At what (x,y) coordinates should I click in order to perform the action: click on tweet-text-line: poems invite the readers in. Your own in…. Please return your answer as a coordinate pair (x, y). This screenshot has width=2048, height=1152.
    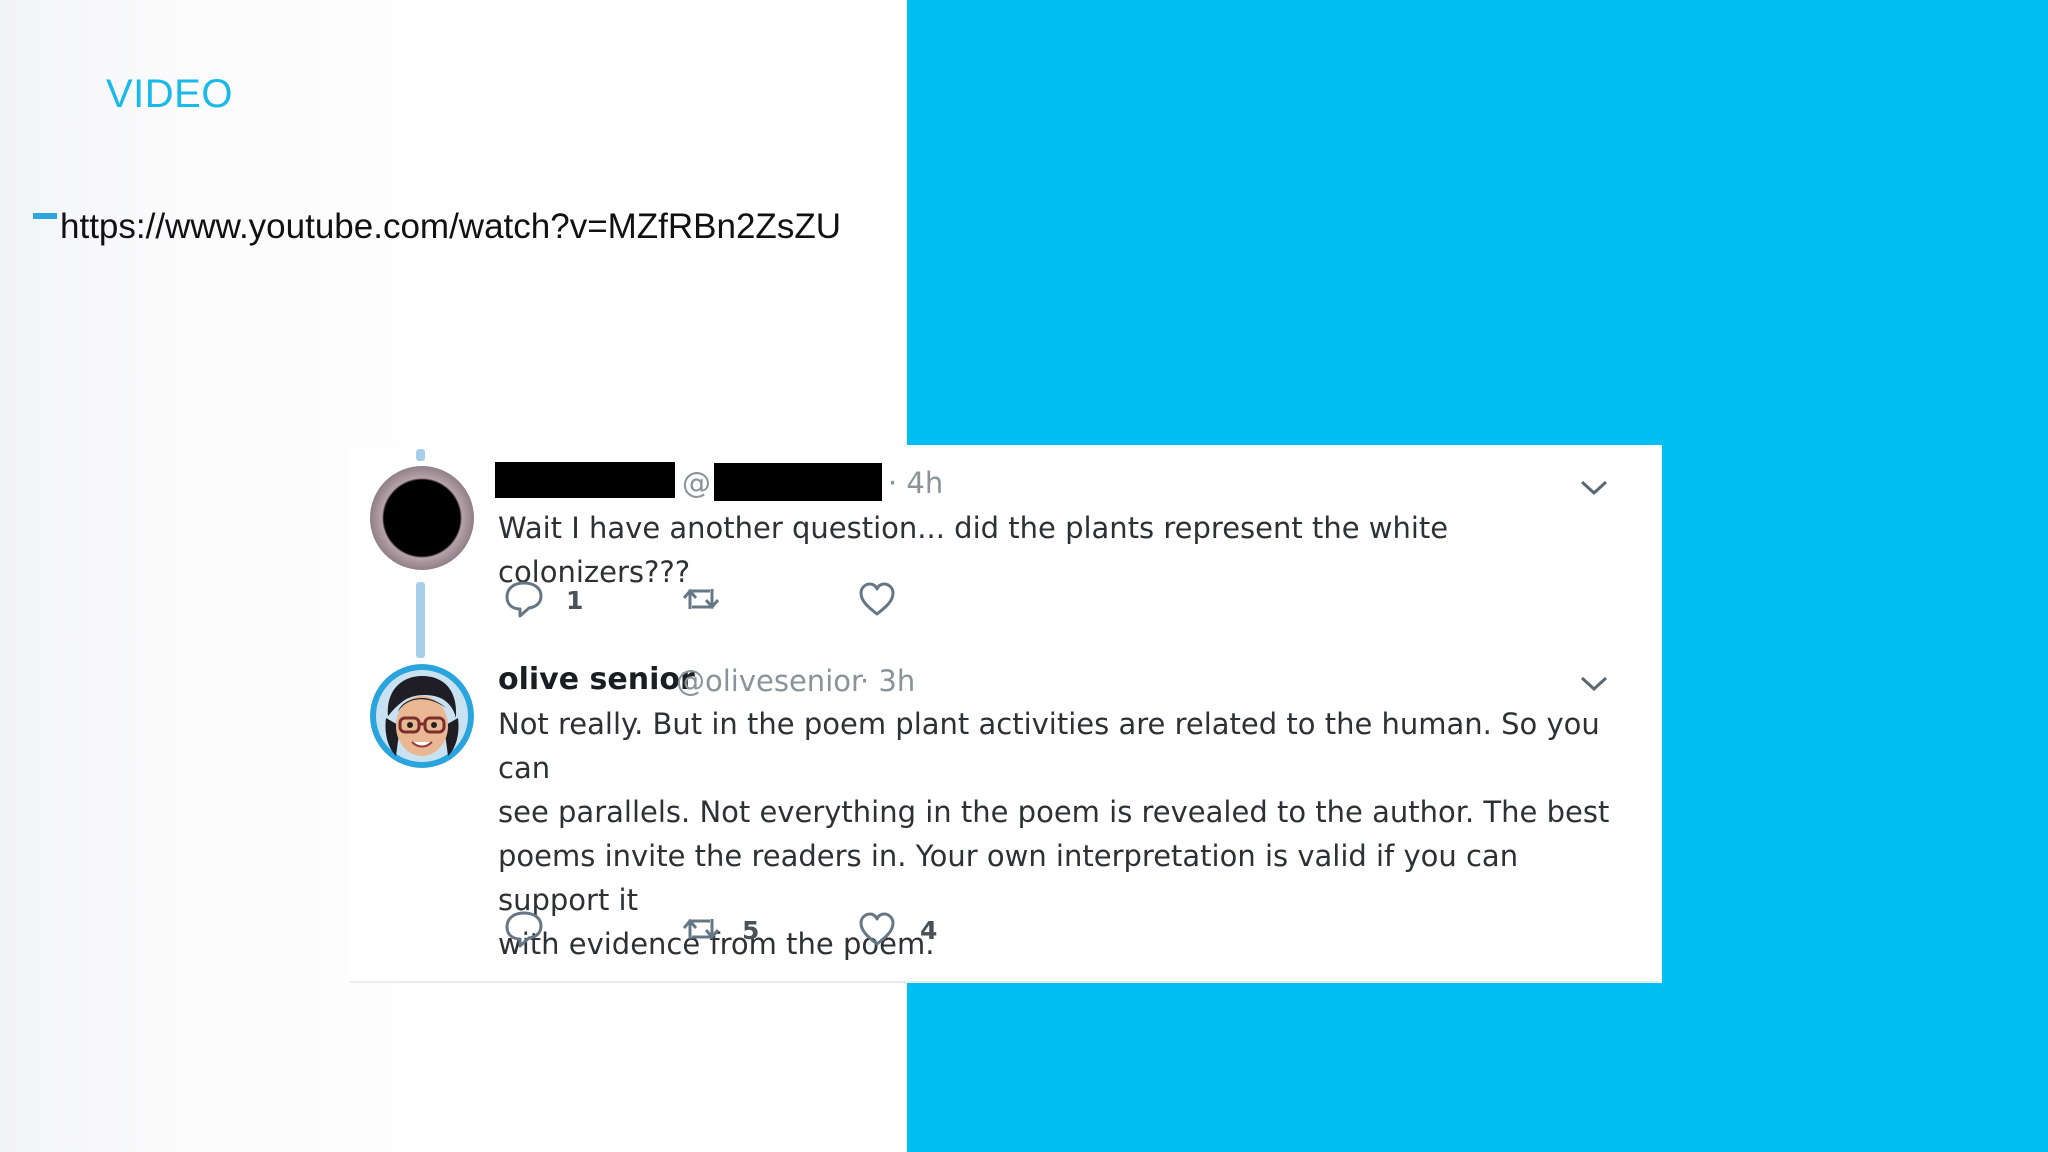
    Looking at the image, I should click on (1008, 878).